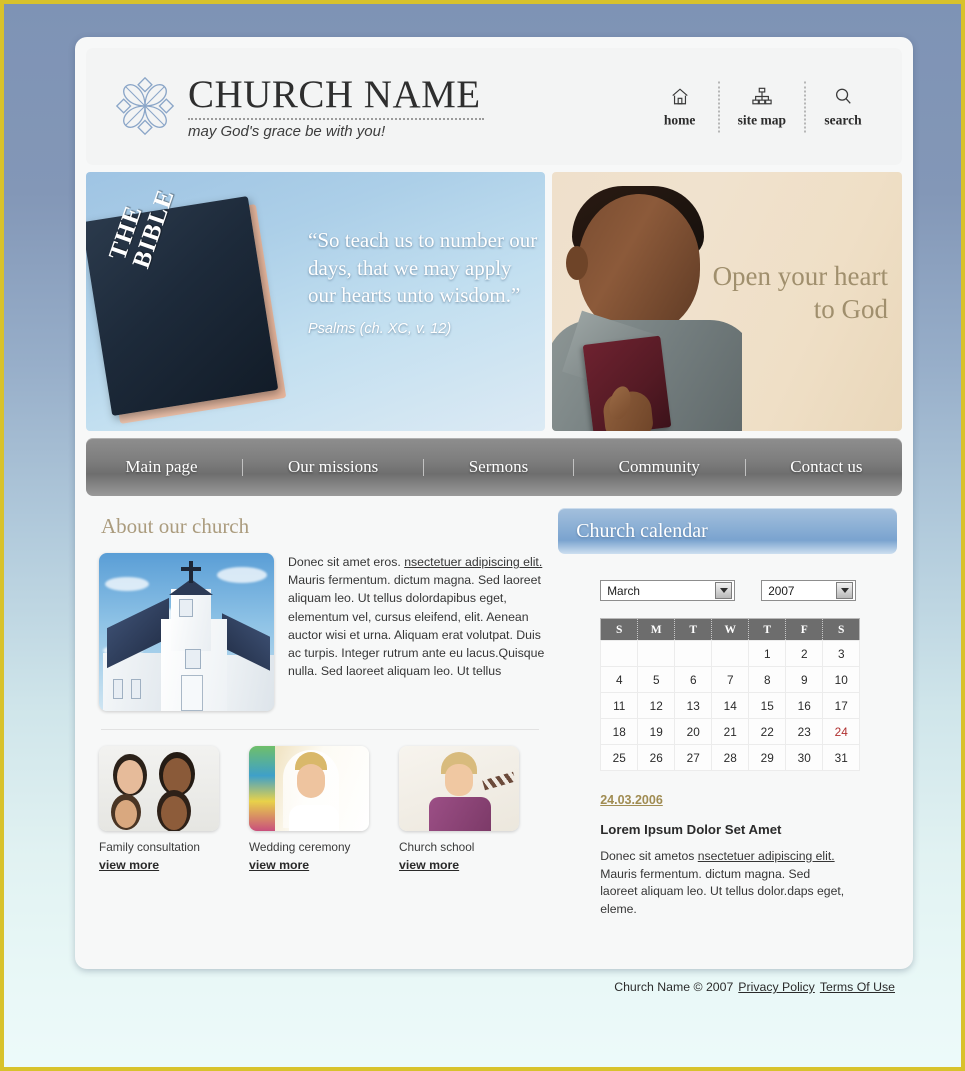  Describe the element at coordinates (841, 731) in the screenshot. I see `calendar-day-selected: 24` at that location.